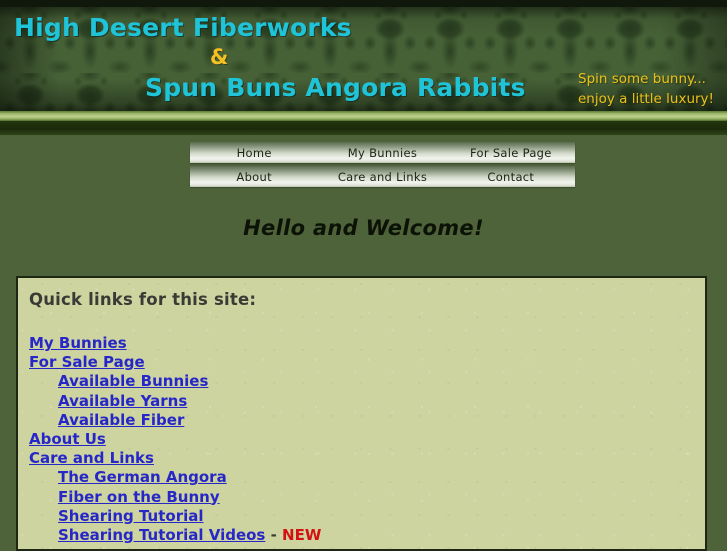 The width and height of the screenshot is (727, 551). What do you see at coordinates (302, 534) in the screenshot?
I see `new-badge: NEW` at bounding box center [302, 534].